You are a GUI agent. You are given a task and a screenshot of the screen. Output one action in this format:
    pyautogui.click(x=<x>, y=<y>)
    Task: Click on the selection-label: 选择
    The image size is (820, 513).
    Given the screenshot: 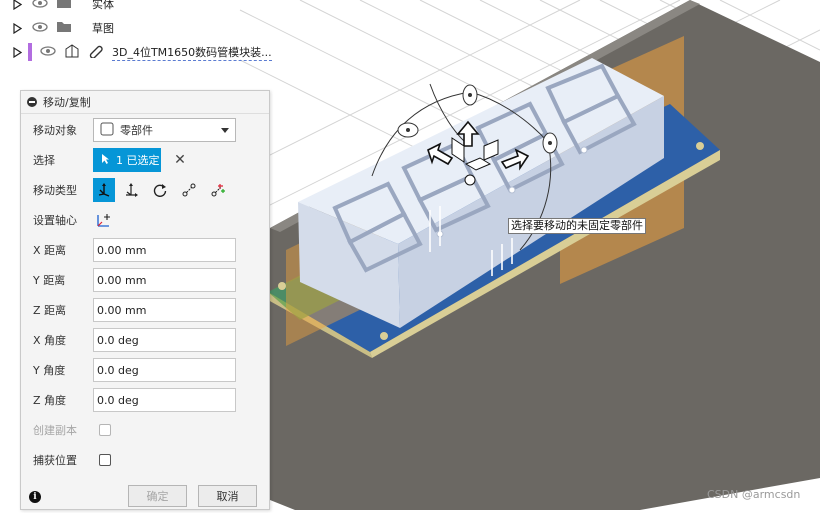 What is the action you would take?
    pyautogui.click(x=44, y=160)
    